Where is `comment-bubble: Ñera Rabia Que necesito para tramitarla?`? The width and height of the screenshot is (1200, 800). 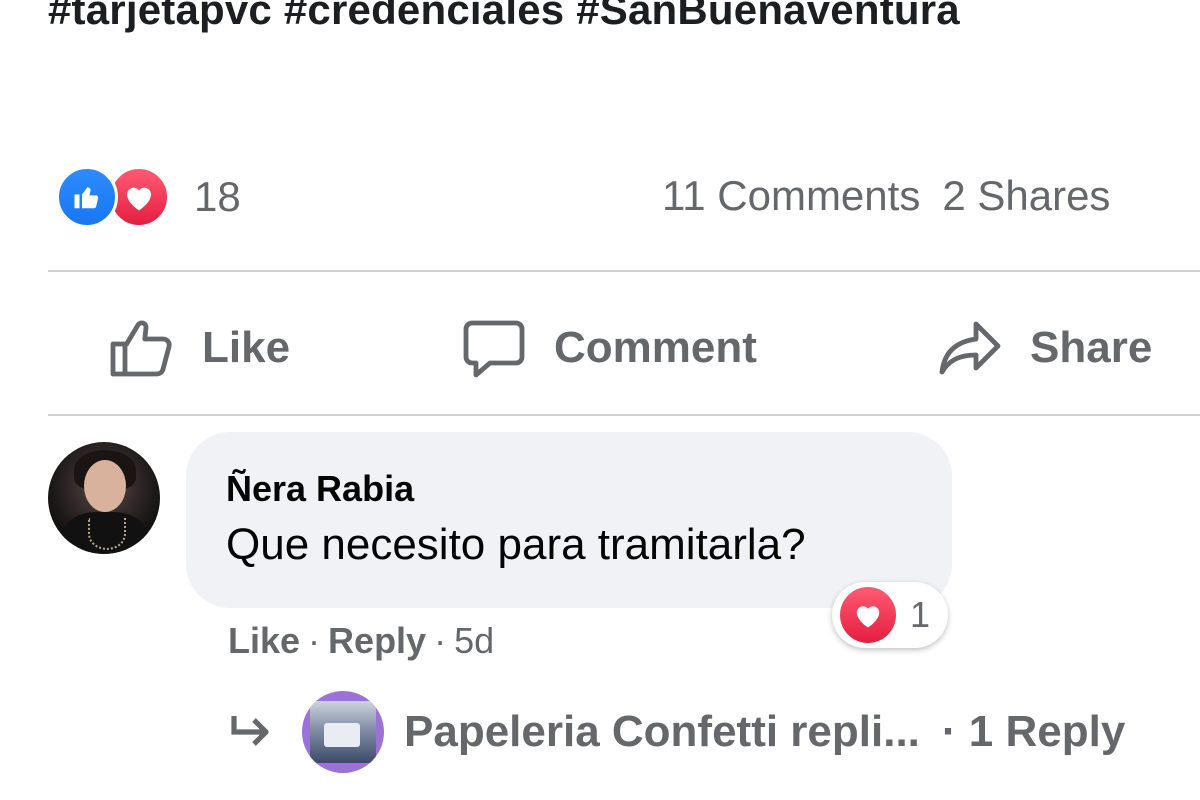
comment-bubble: Ñera Rabia Que necesito para tramitarla? is located at coordinates (569, 520).